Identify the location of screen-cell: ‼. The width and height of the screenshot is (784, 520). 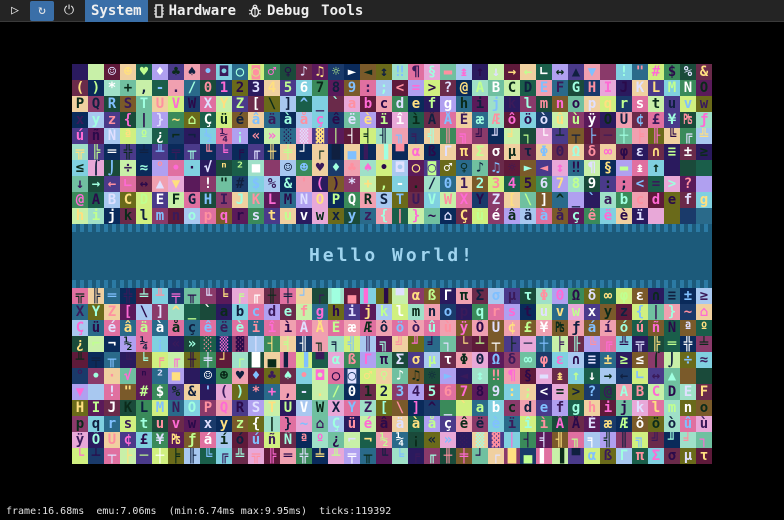
(400, 72).